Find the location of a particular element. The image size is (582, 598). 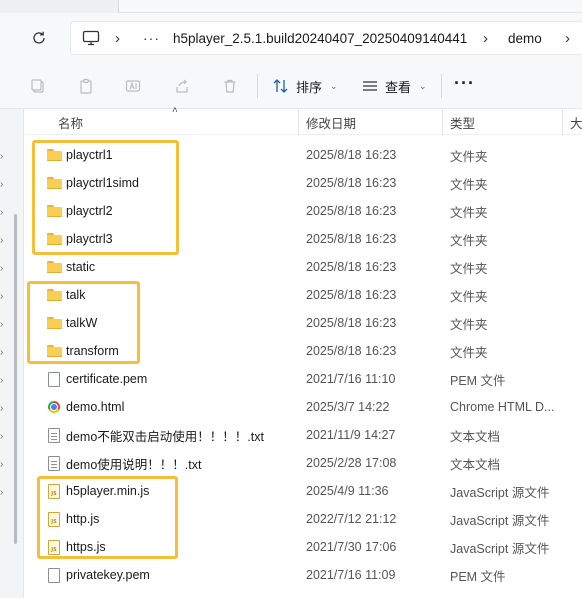

view-button: 查看 ⌄ is located at coordinates (394, 86).